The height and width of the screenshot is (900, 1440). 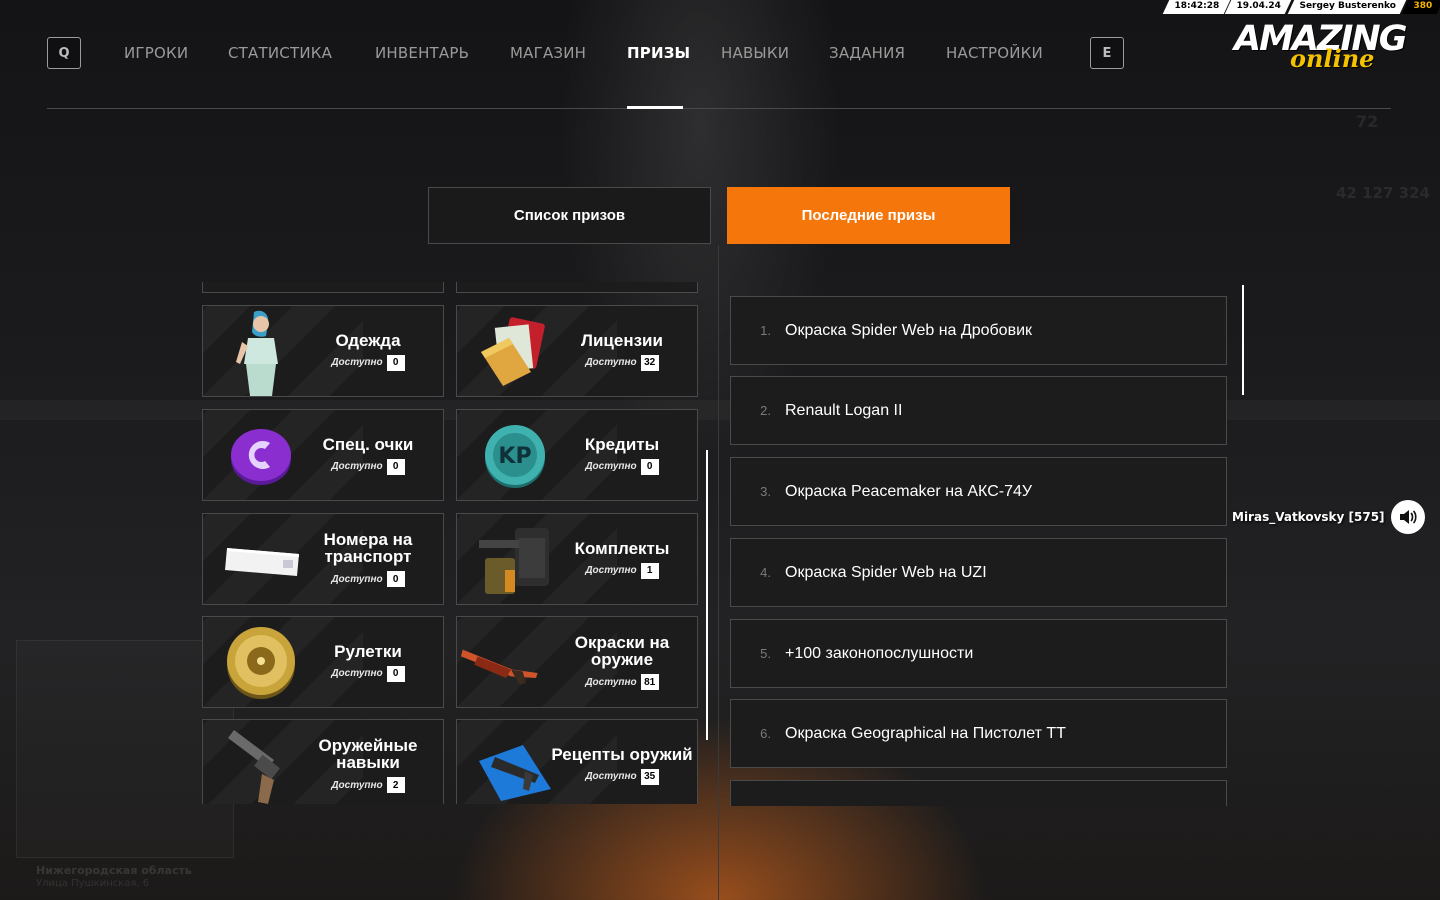 I want to click on nav-divider, so click(x=719, y=108).